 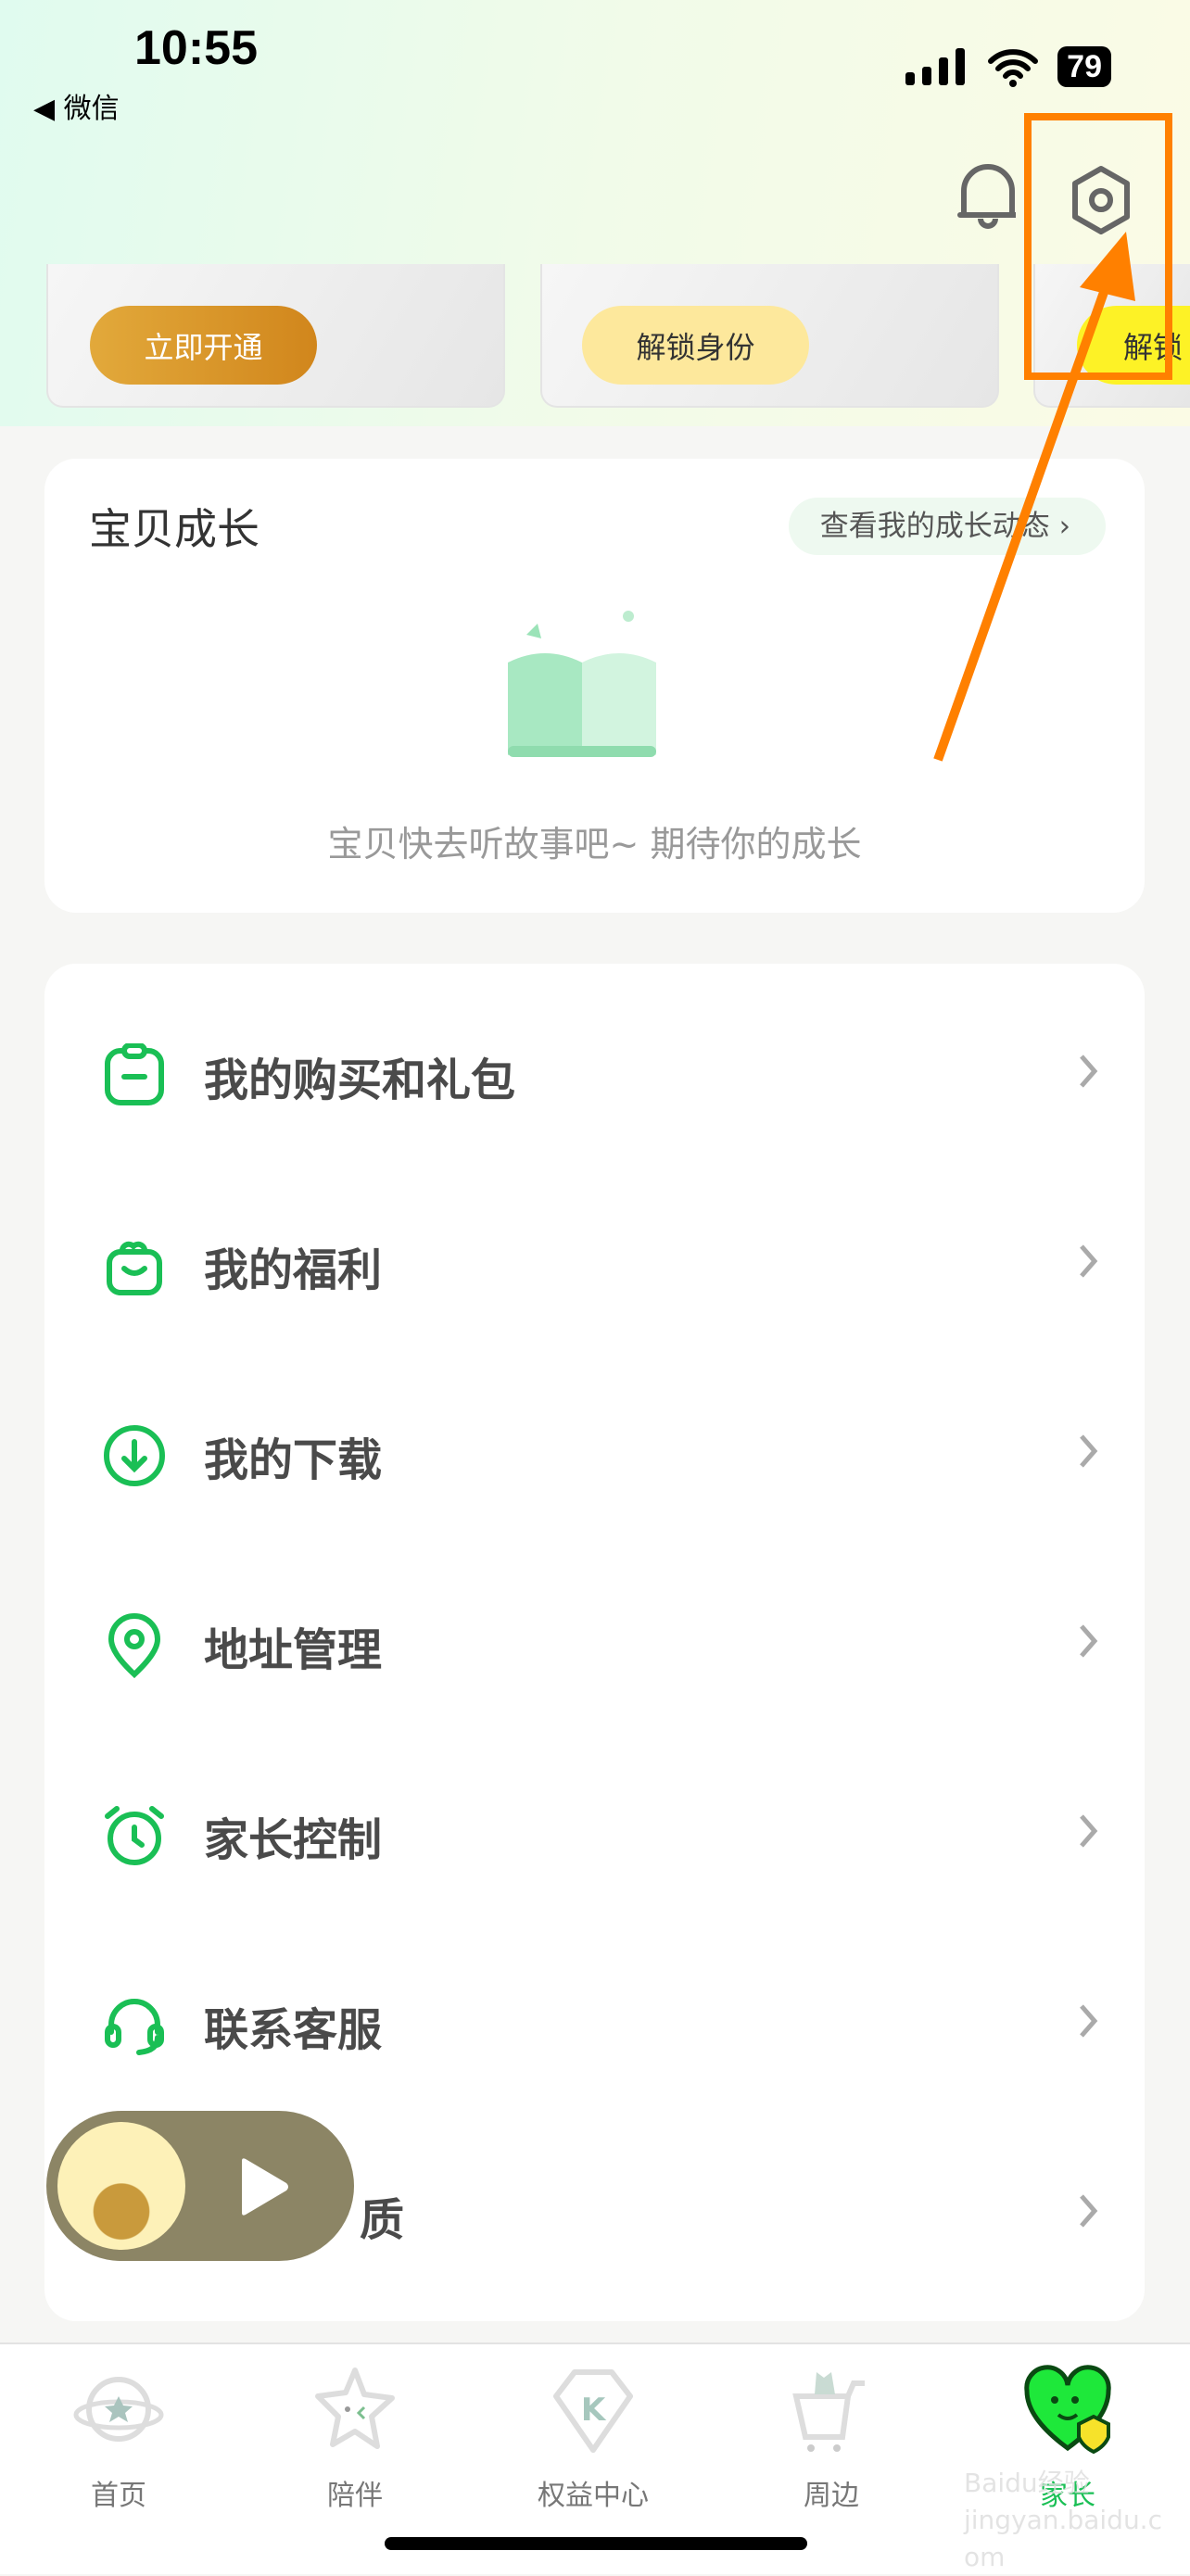 I want to click on home-indicator, so click(x=596, y=2543).